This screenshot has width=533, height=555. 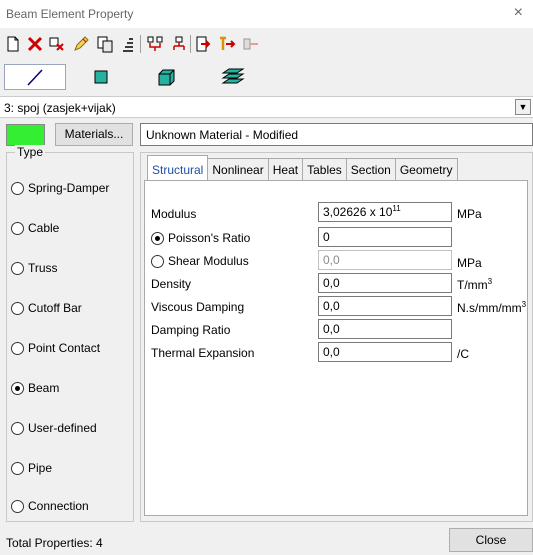 What do you see at coordinates (81, 44) in the screenshot?
I see `edit-icon` at bounding box center [81, 44].